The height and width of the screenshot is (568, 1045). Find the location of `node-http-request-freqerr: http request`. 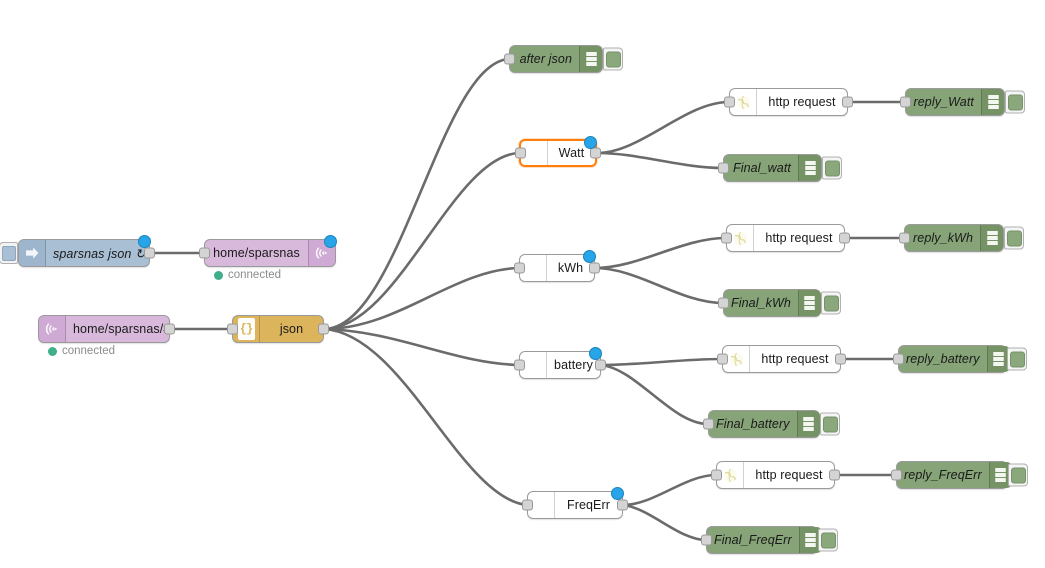

node-http-request-freqerr: http request is located at coordinates (775, 475).